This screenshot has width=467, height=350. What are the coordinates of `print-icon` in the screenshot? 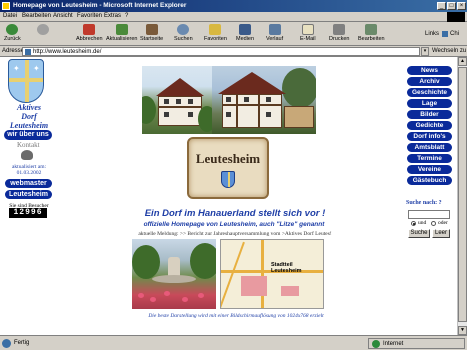 It's located at (339, 29).